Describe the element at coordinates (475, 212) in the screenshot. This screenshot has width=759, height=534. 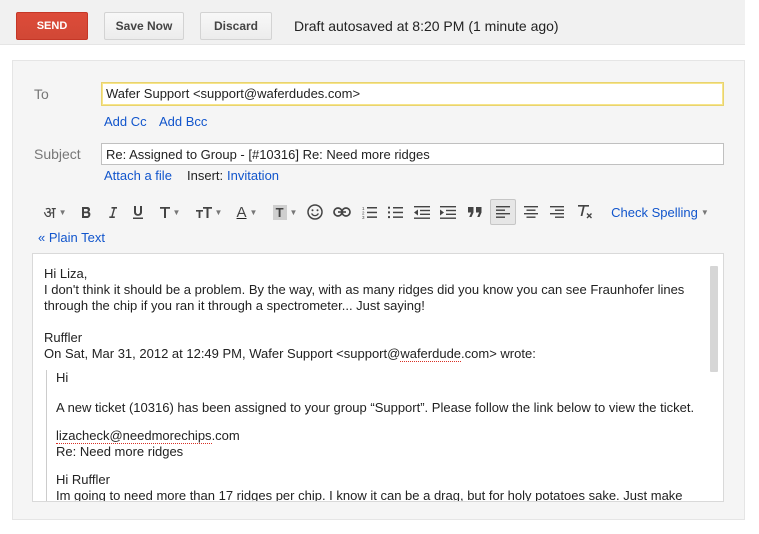
I see `quote-icon` at that location.